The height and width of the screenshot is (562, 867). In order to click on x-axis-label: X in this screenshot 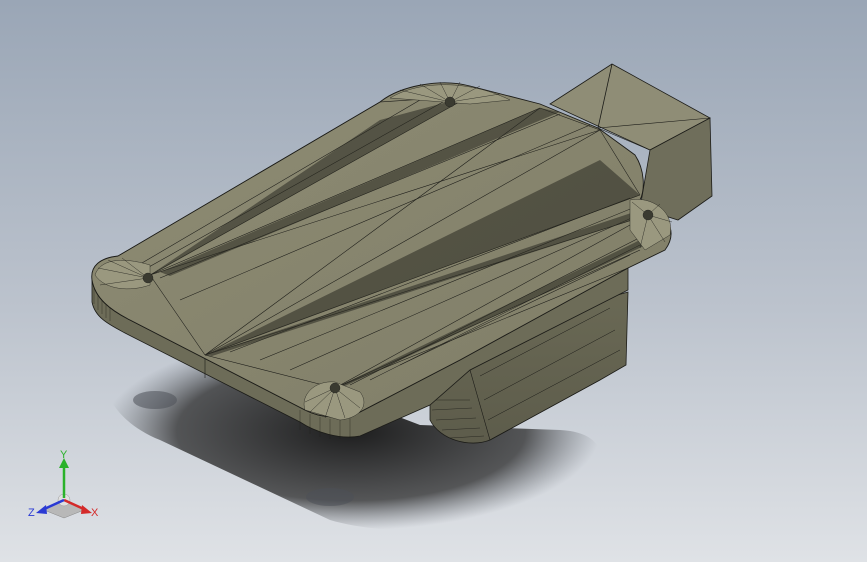, I will do `click(95, 513)`.